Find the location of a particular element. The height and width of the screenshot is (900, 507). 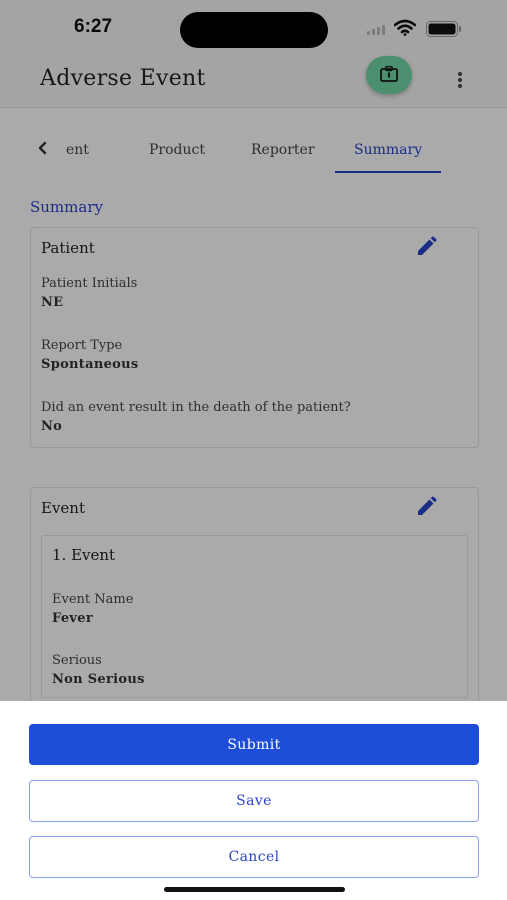

home-indicator is located at coordinates (254, 889).